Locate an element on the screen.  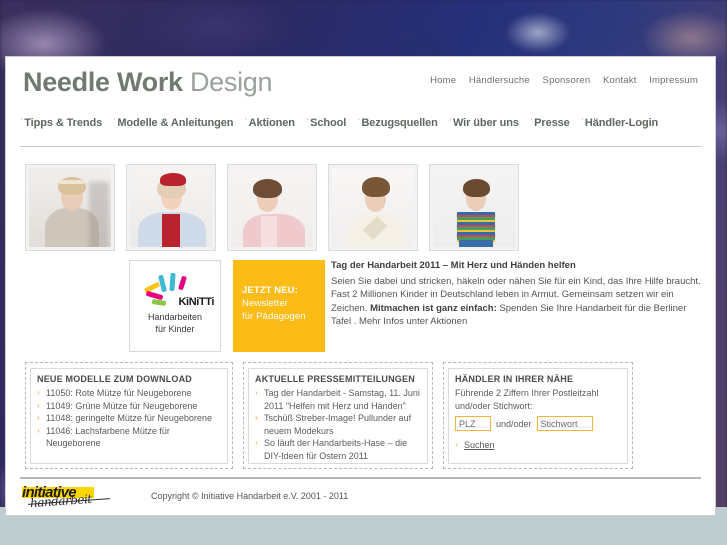
nav-item-bezugsquellen: ˈBezugsquellen is located at coordinates (397, 123).